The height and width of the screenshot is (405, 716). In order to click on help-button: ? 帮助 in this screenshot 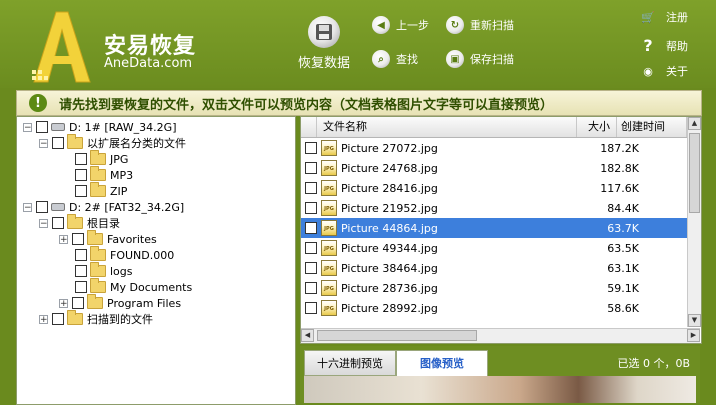, I will do `click(664, 45)`.